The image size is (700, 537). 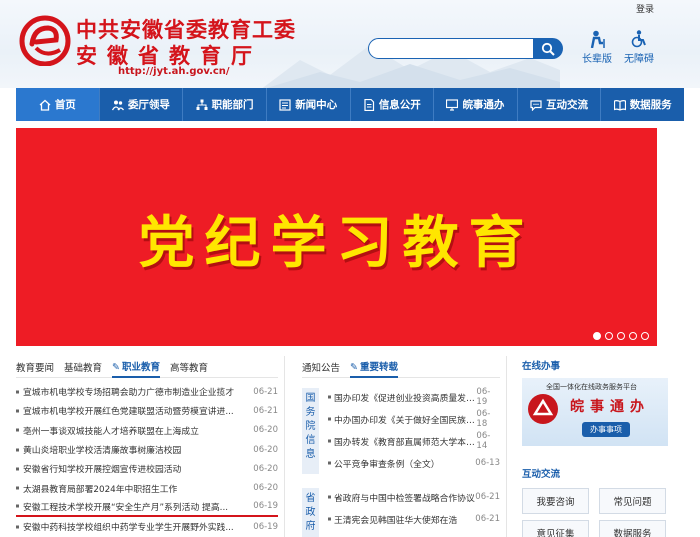 What do you see at coordinates (483, 441) in the screenshot?
I see `news-date: 06-14` at bounding box center [483, 441].